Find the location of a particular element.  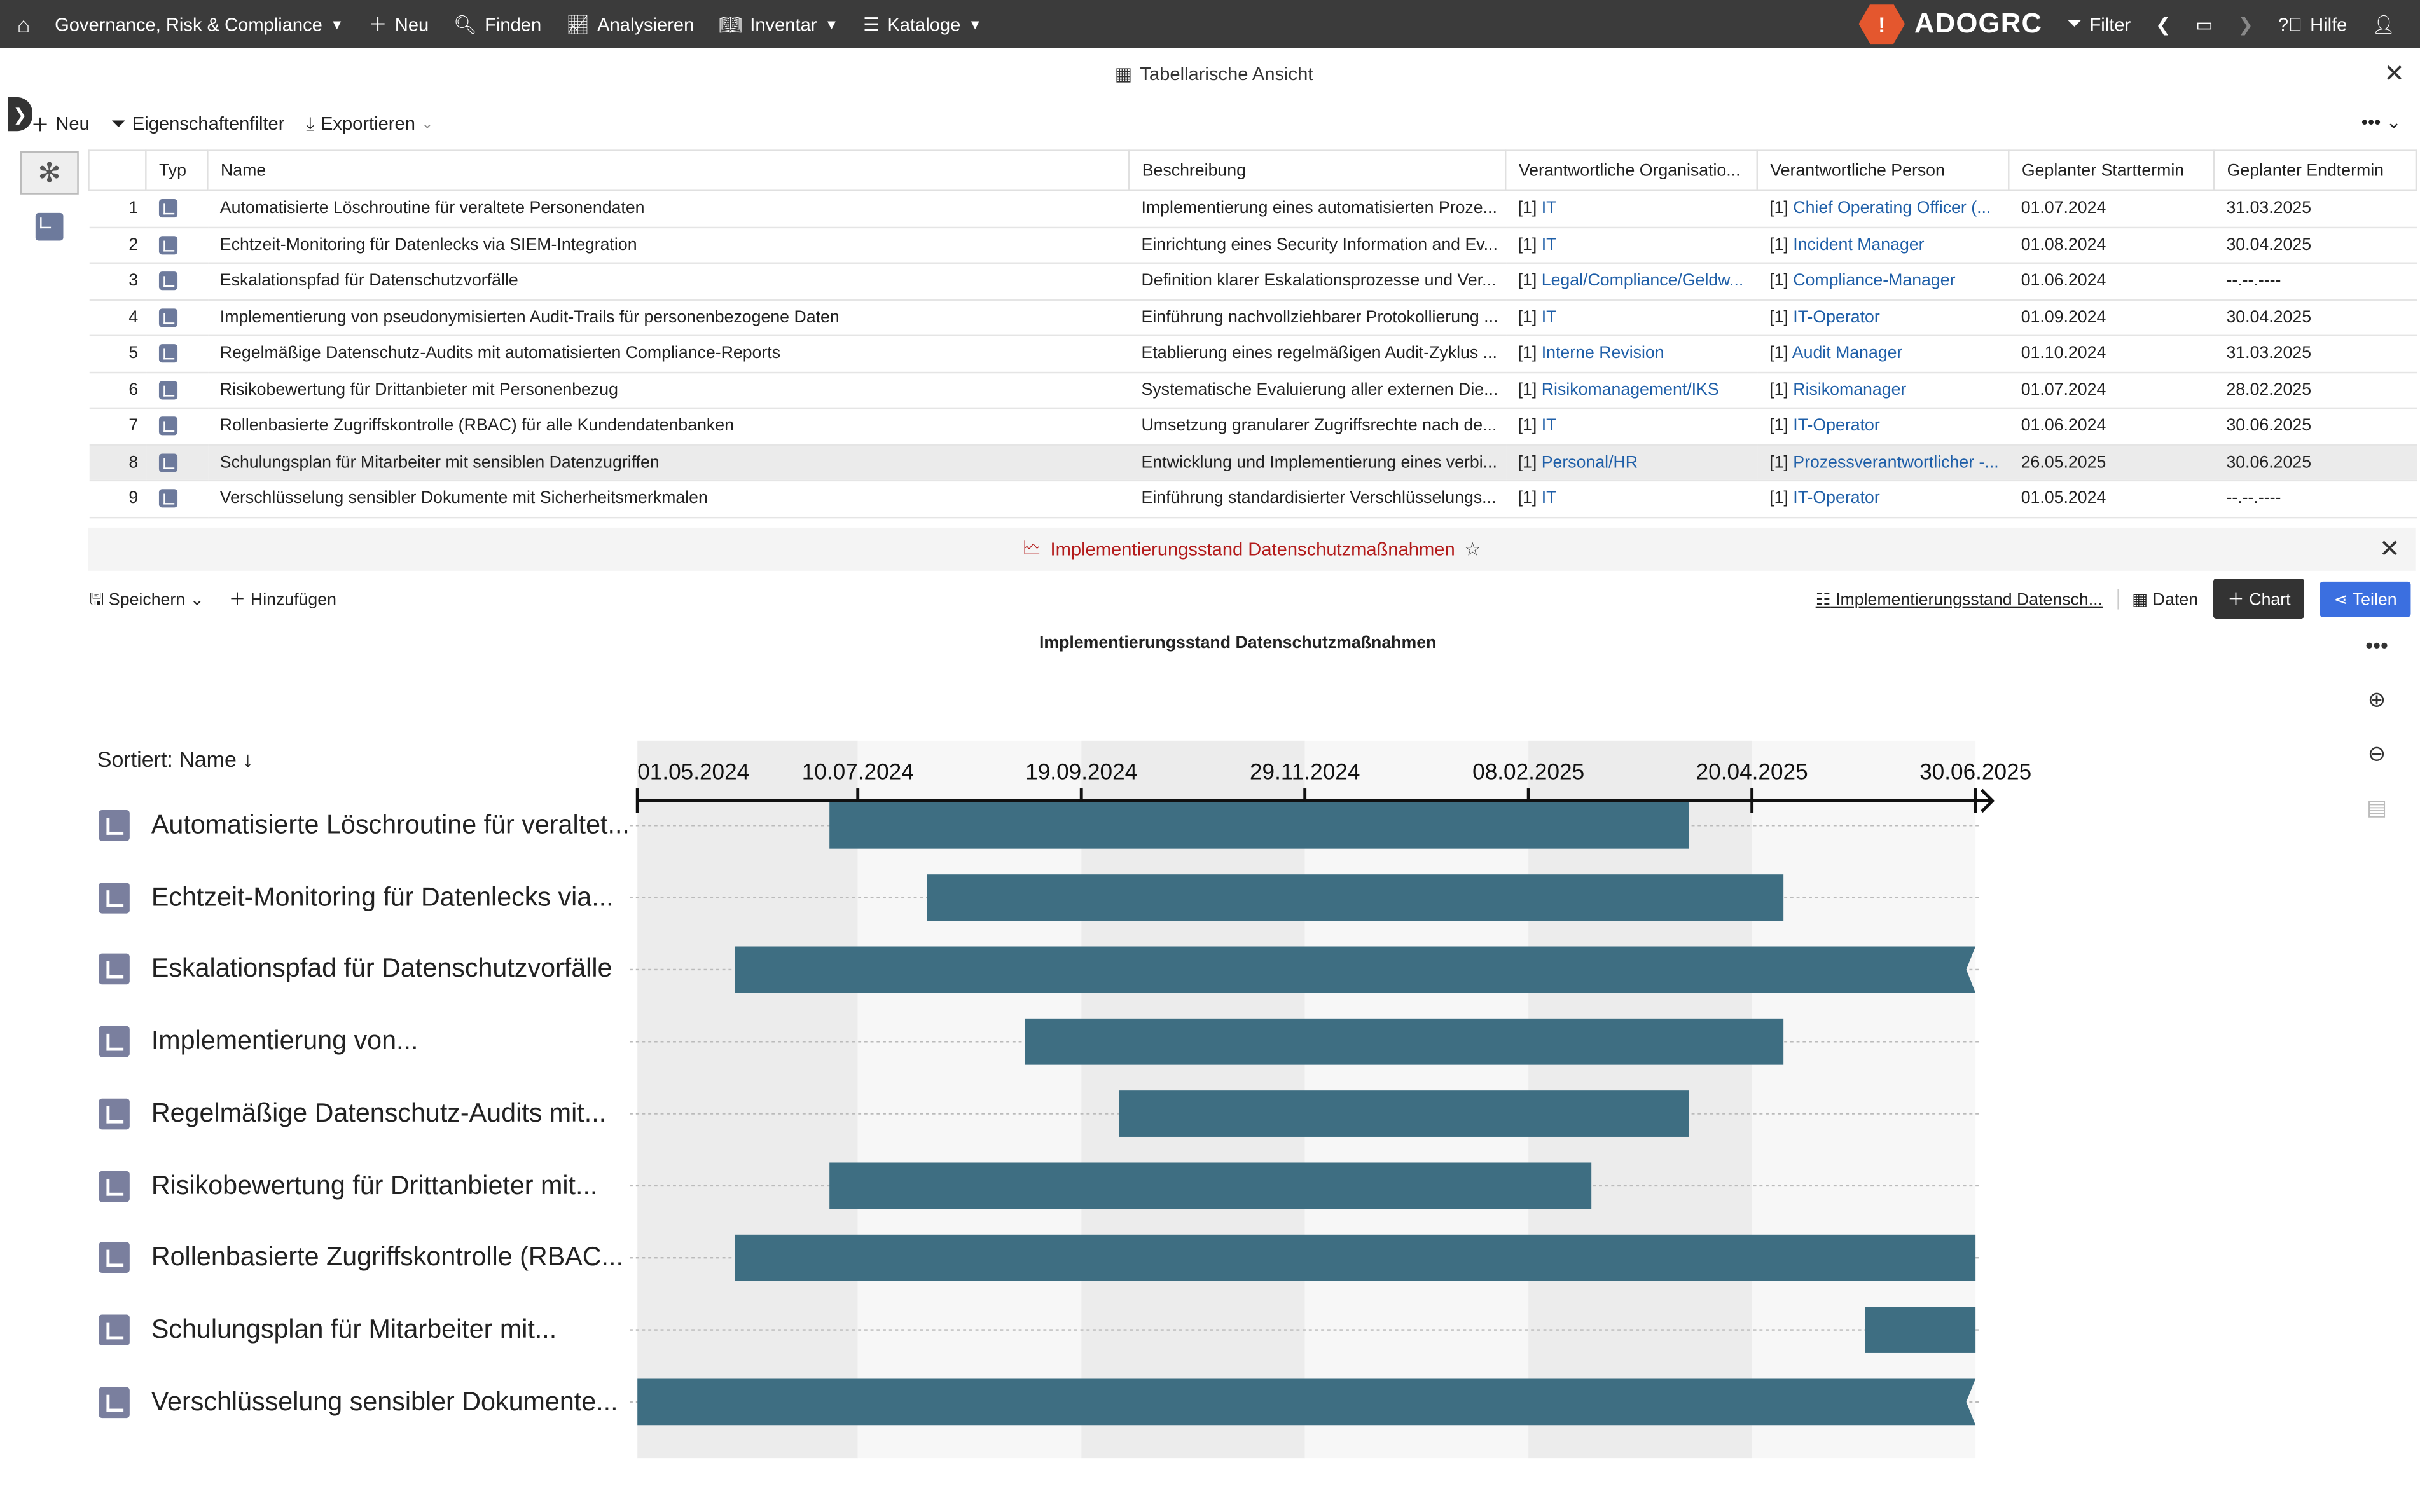

star-icon: ☆ is located at coordinates (1473, 549).